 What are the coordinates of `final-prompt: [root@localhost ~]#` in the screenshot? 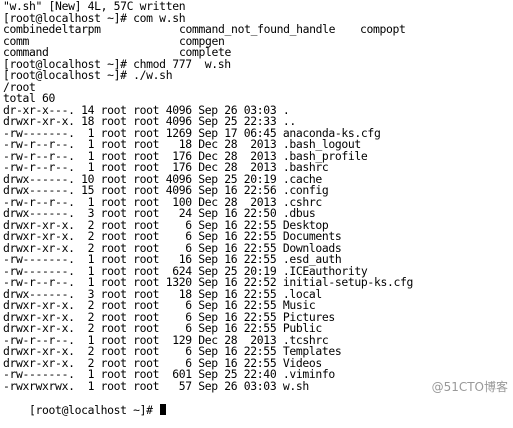 It's located at (94, 409).